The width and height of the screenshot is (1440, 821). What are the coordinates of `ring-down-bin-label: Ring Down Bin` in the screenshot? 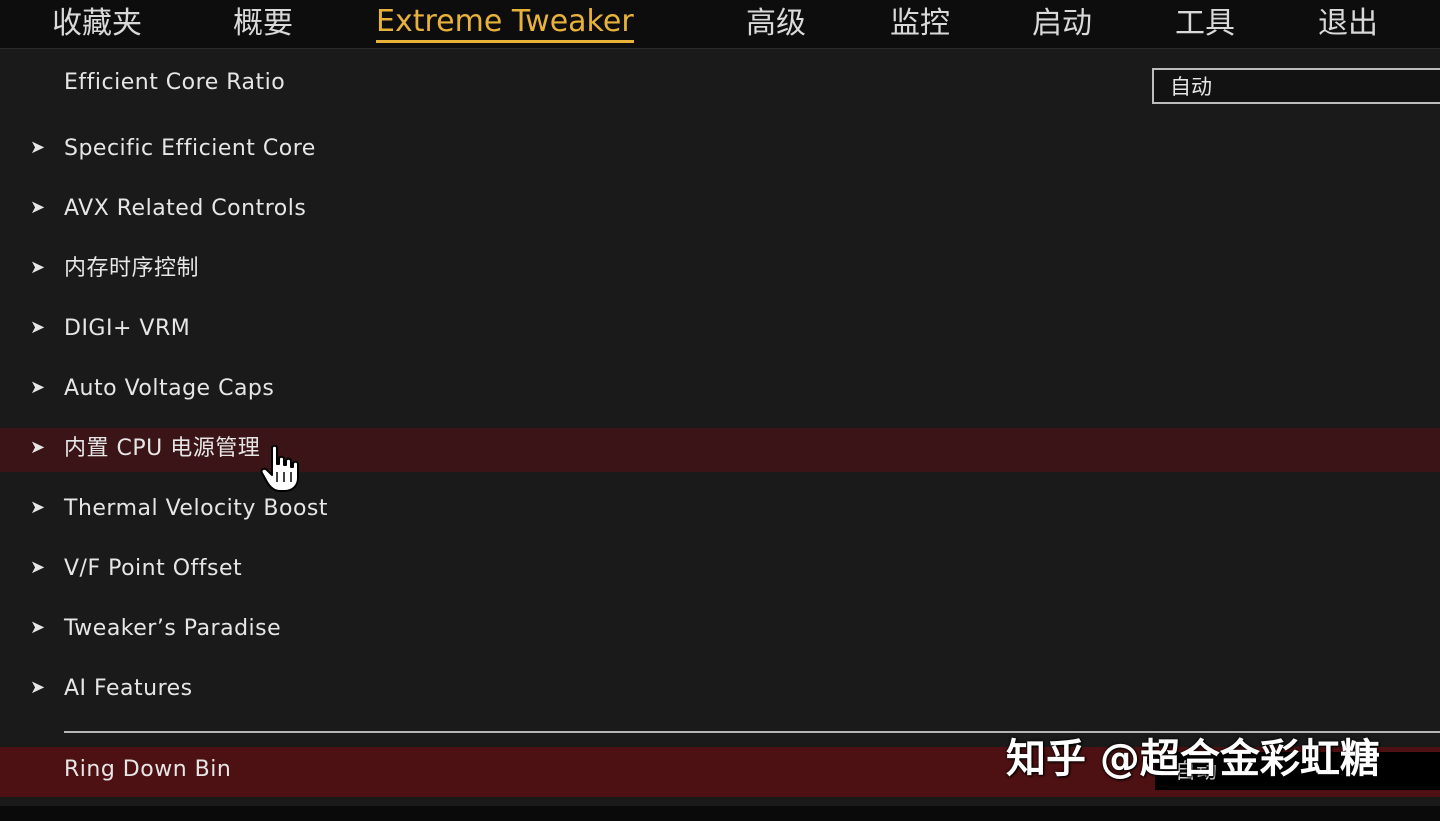 It's located at (148, 769).